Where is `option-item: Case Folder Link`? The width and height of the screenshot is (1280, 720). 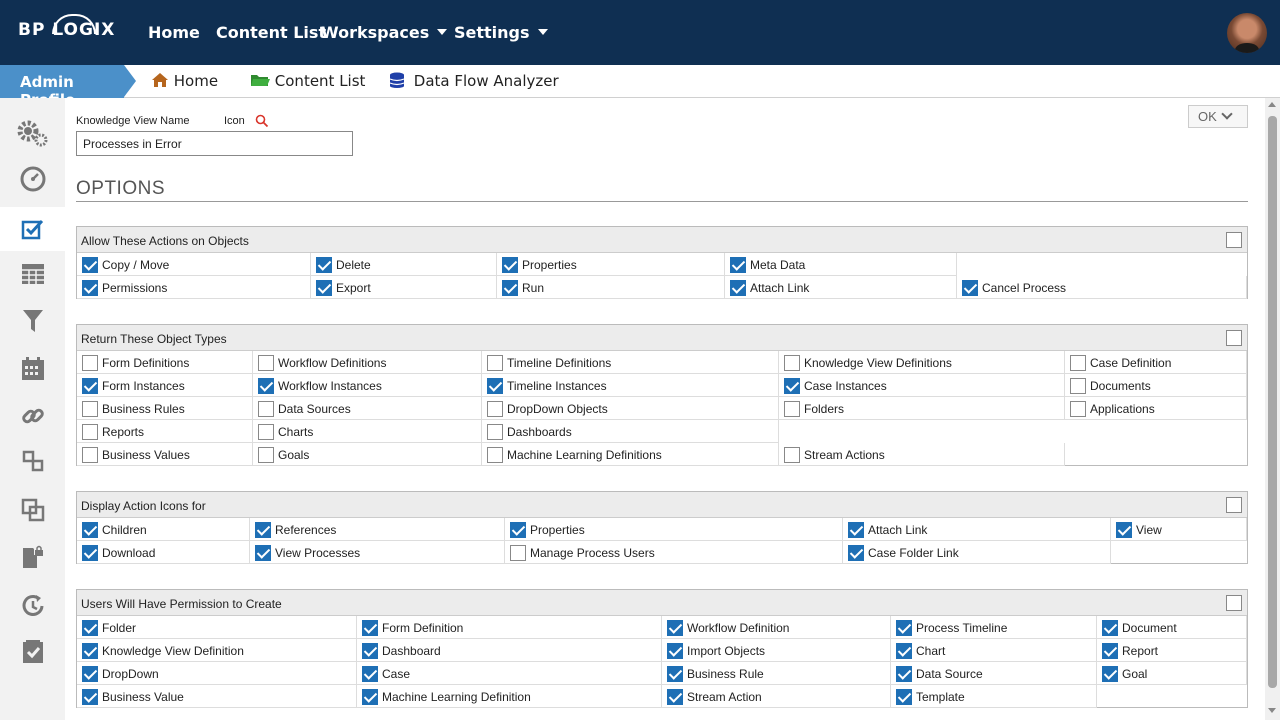 option-item: Case Folder Link is located at coordinates (977, 552).